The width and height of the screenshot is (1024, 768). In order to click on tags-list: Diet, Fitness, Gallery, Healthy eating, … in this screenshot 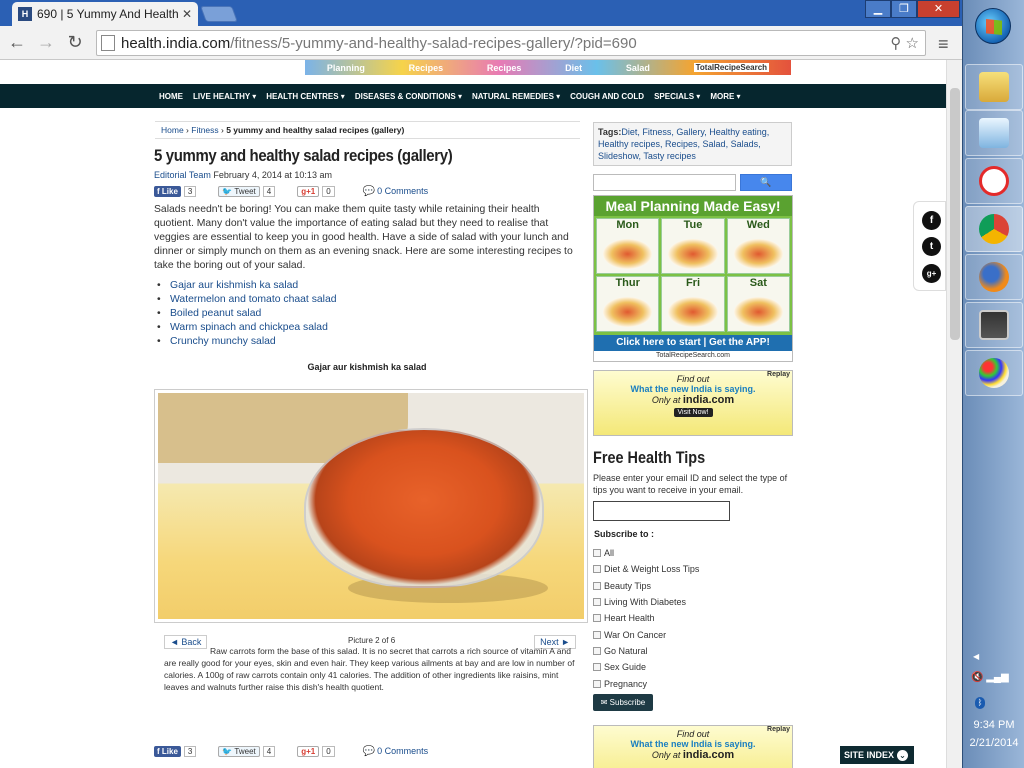, I will do `click(683, 144)`.